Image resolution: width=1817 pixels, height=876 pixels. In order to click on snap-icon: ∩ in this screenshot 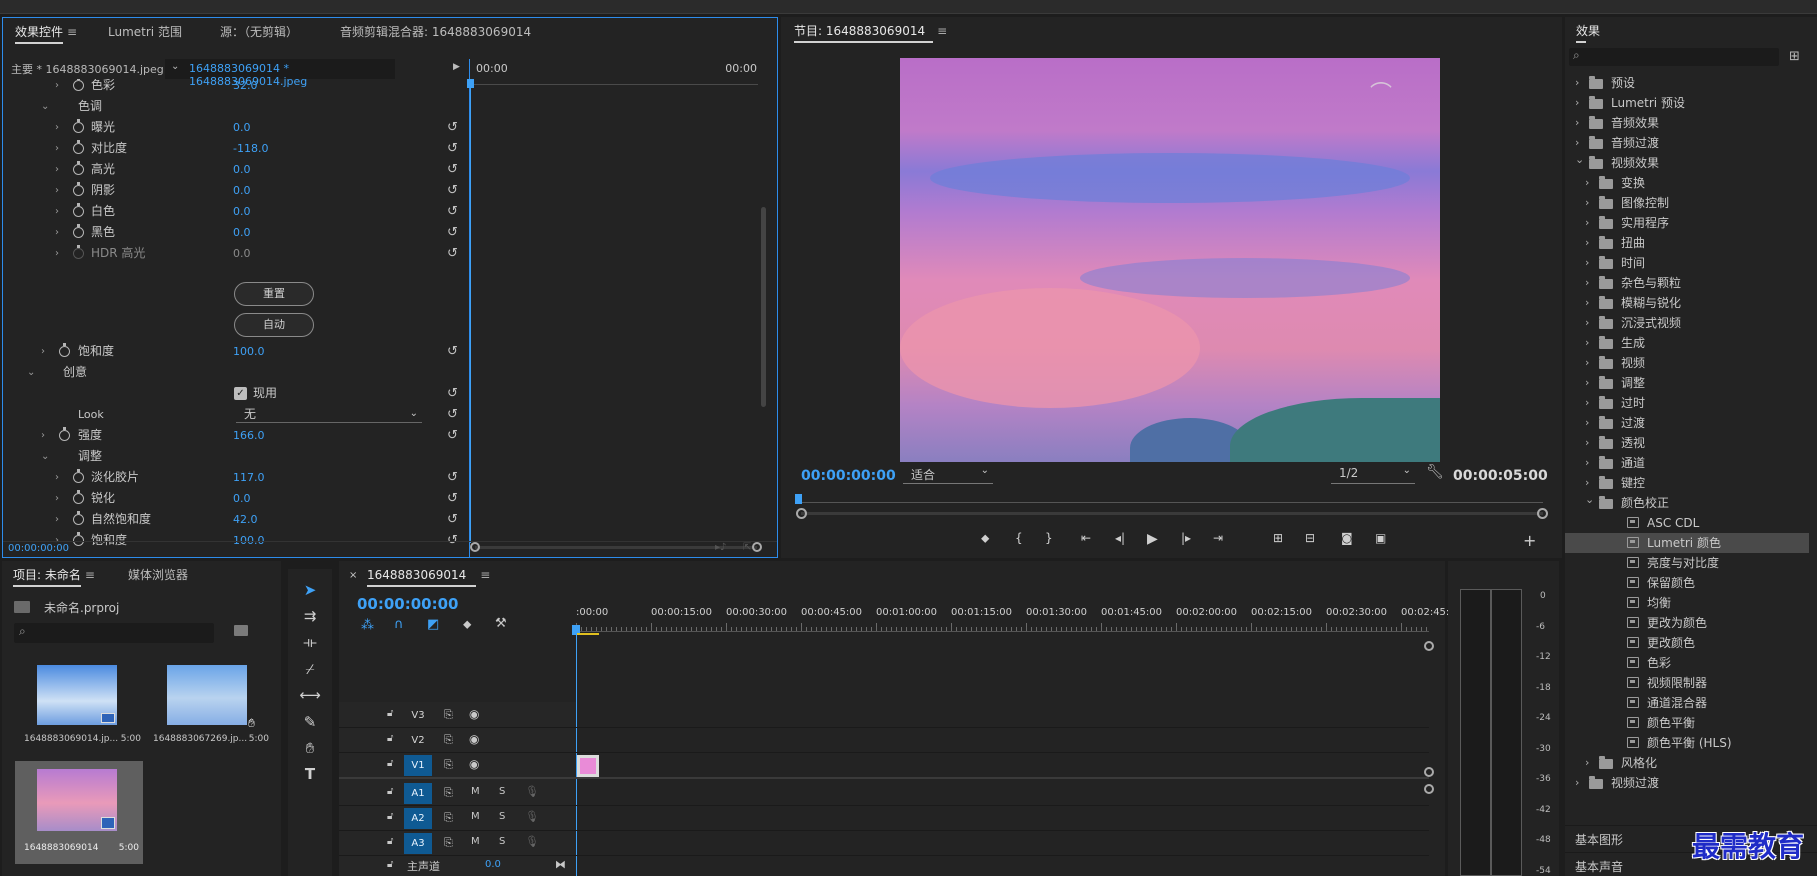, I will do `click(399, 624)`.